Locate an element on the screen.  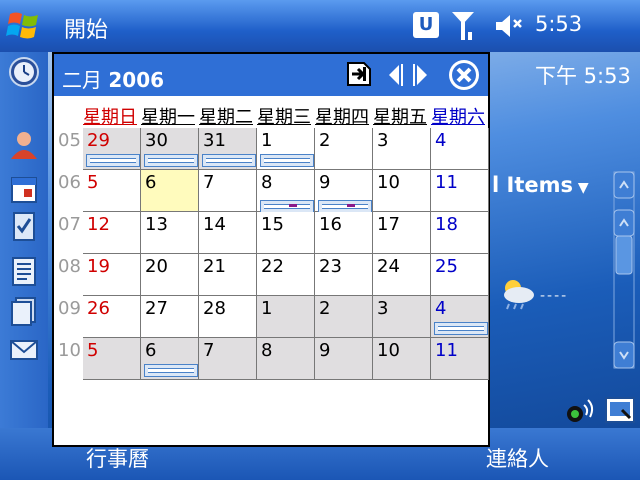
notes-icon is located at coordinates (24, 271).